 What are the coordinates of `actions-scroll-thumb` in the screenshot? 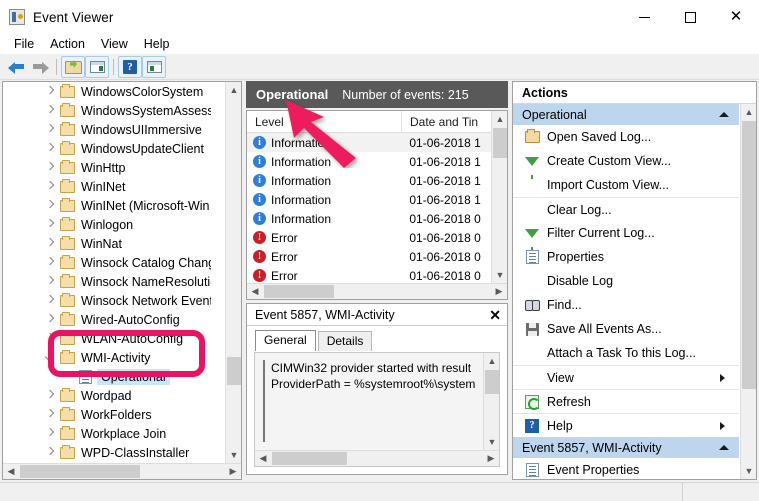 It's located at (749, 255).